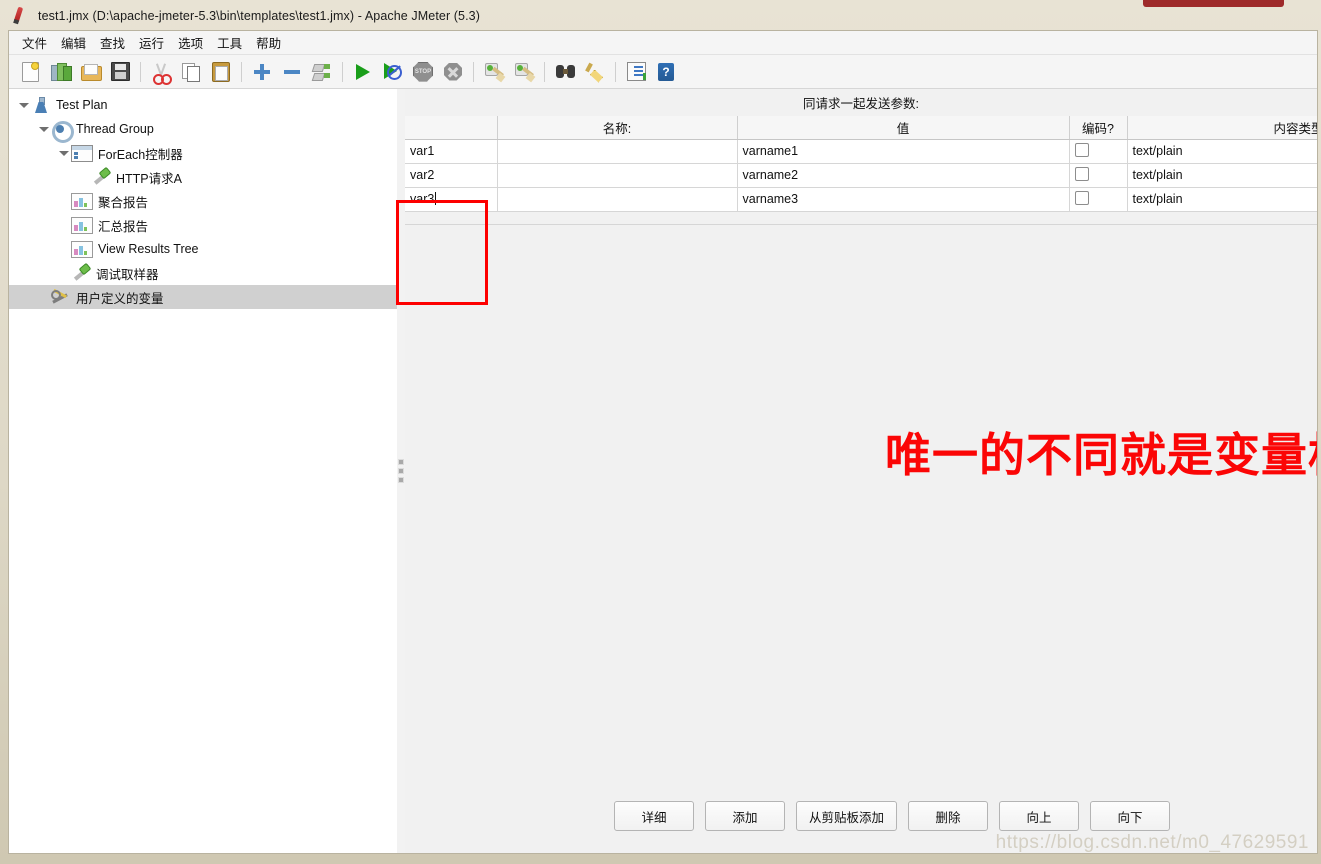 The width and height of the screenshot is (1321, 864). I want to click on menu-help: 帮助, so click(268, 42).